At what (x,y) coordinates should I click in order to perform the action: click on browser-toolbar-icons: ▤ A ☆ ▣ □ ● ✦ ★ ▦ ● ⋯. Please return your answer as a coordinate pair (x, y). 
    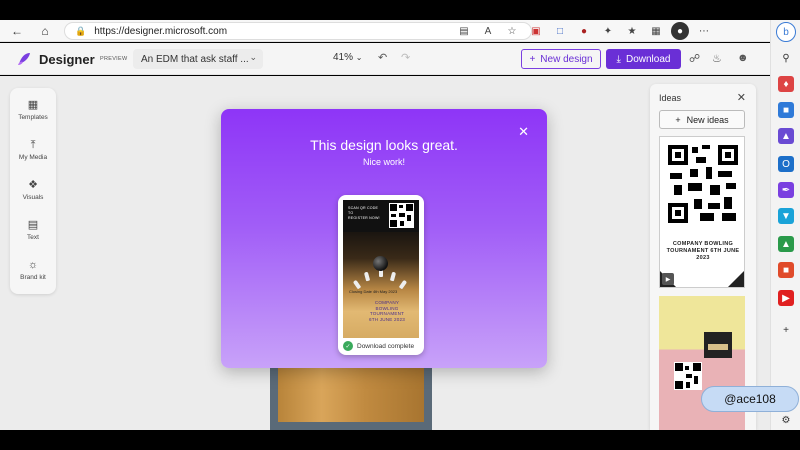
    Looking at the image, I should click on (584, 31).